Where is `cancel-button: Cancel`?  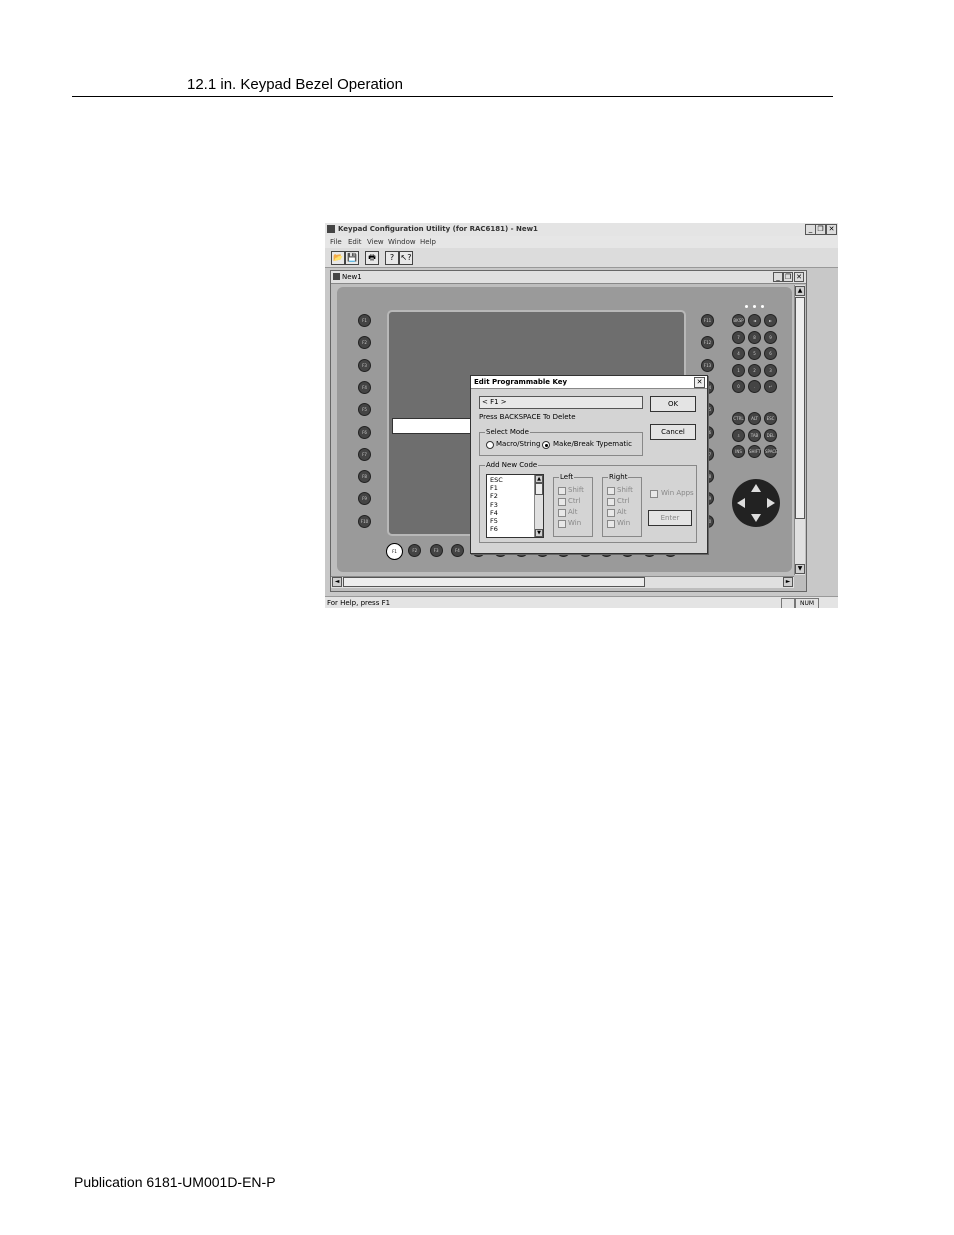 cancel-button: Cancel is located at coordinates (673, 432).